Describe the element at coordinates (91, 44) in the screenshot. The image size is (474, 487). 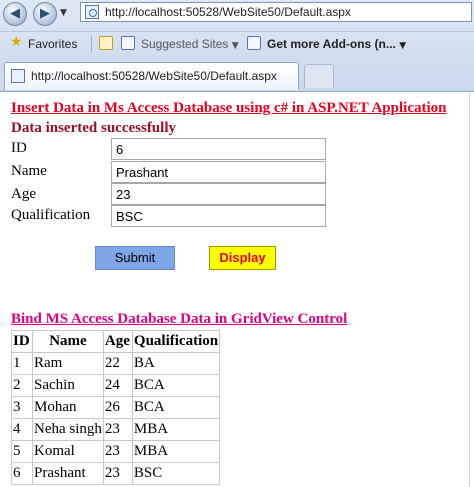
I see `toolbar-separator` at that location.